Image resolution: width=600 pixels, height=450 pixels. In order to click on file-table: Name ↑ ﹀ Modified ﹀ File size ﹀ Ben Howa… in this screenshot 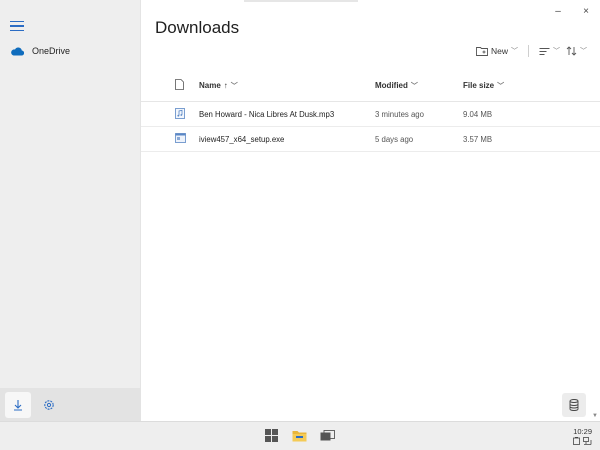, I will do `click(370, 111)`.